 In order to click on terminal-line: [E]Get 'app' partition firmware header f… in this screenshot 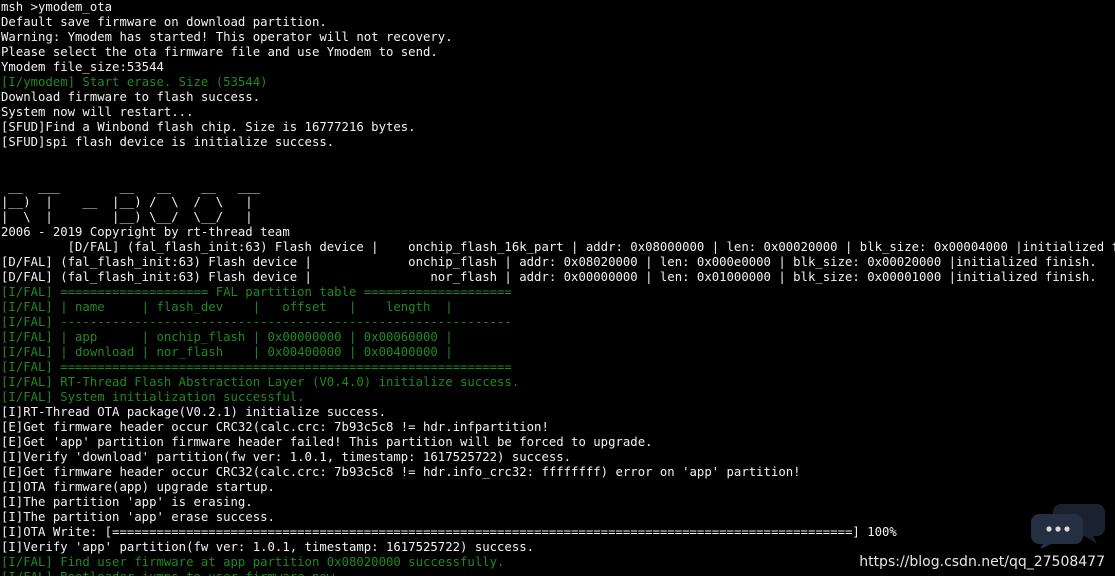, I will do `click(327, 442)`.